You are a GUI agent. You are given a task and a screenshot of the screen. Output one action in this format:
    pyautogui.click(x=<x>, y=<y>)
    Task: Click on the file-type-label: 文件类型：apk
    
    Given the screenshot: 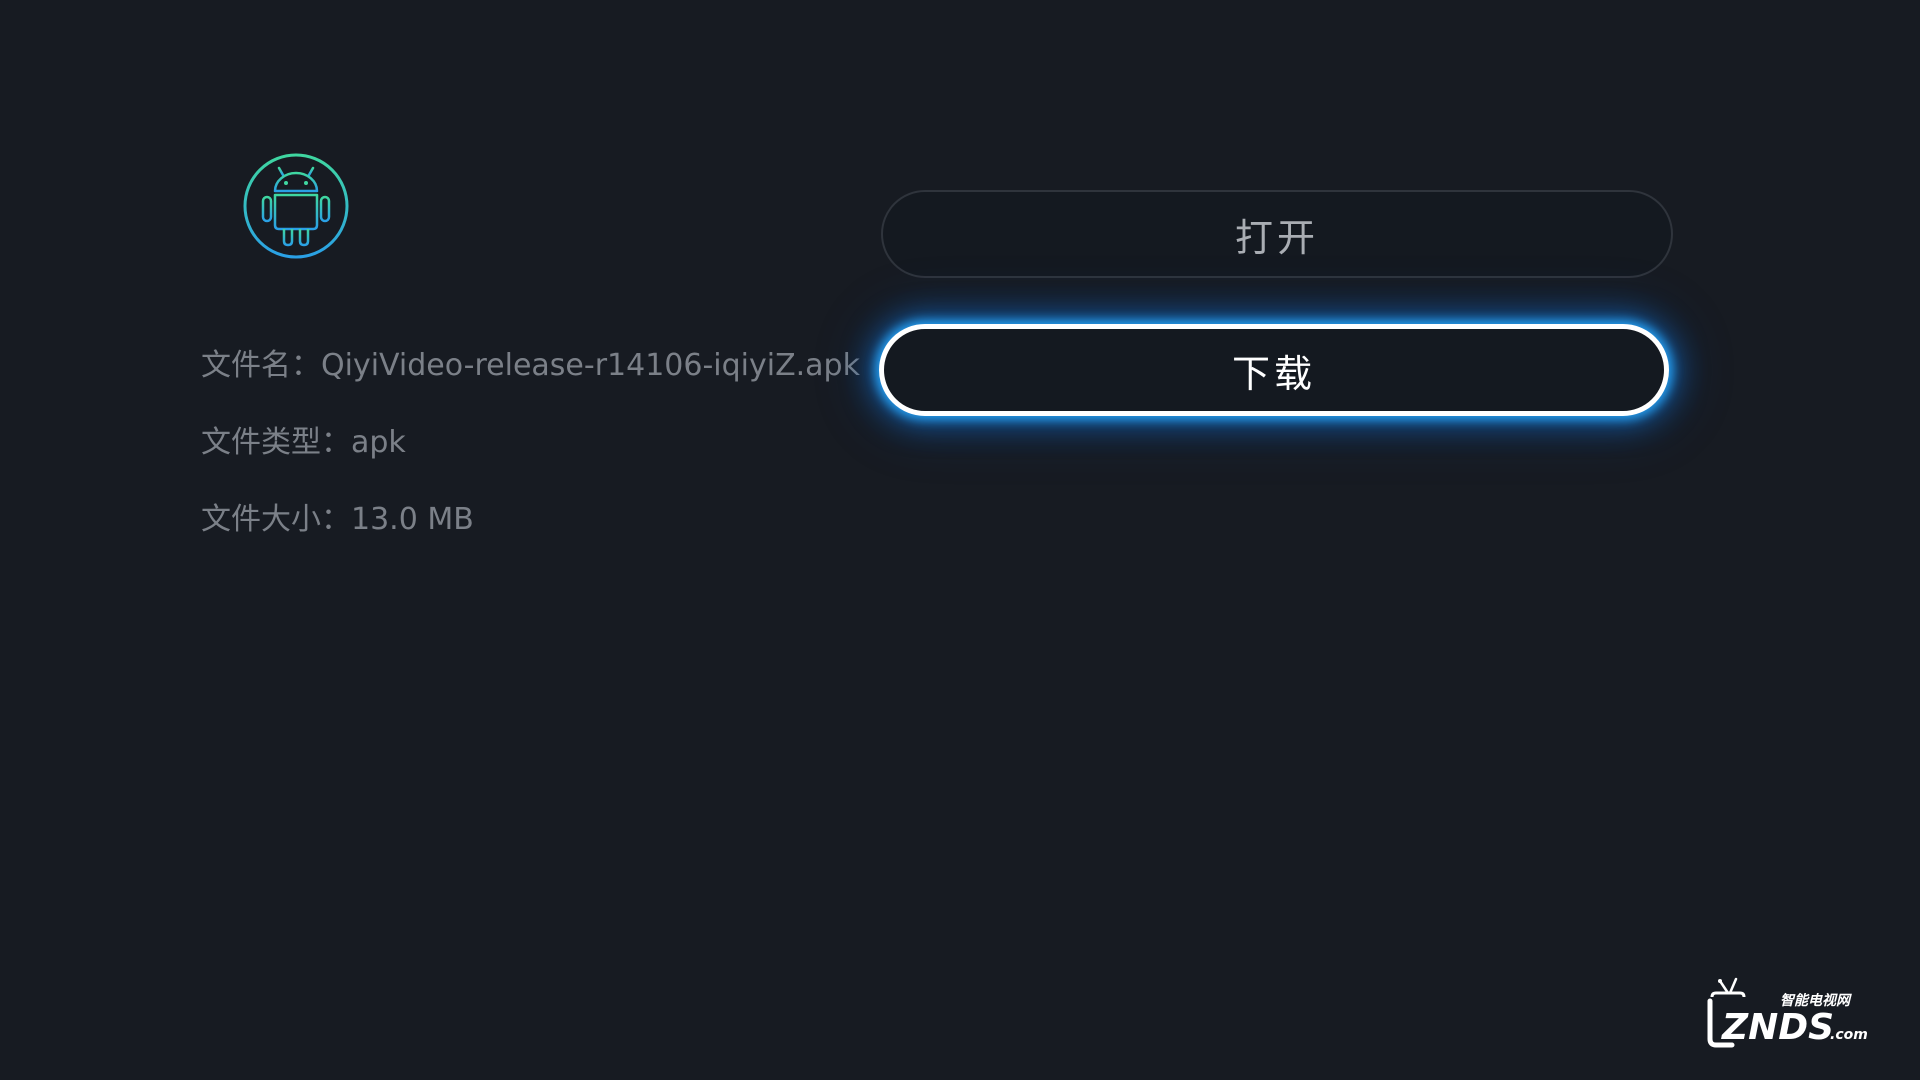 What is the action you would take?
    pyautogui.click(x=303, y=442)
    